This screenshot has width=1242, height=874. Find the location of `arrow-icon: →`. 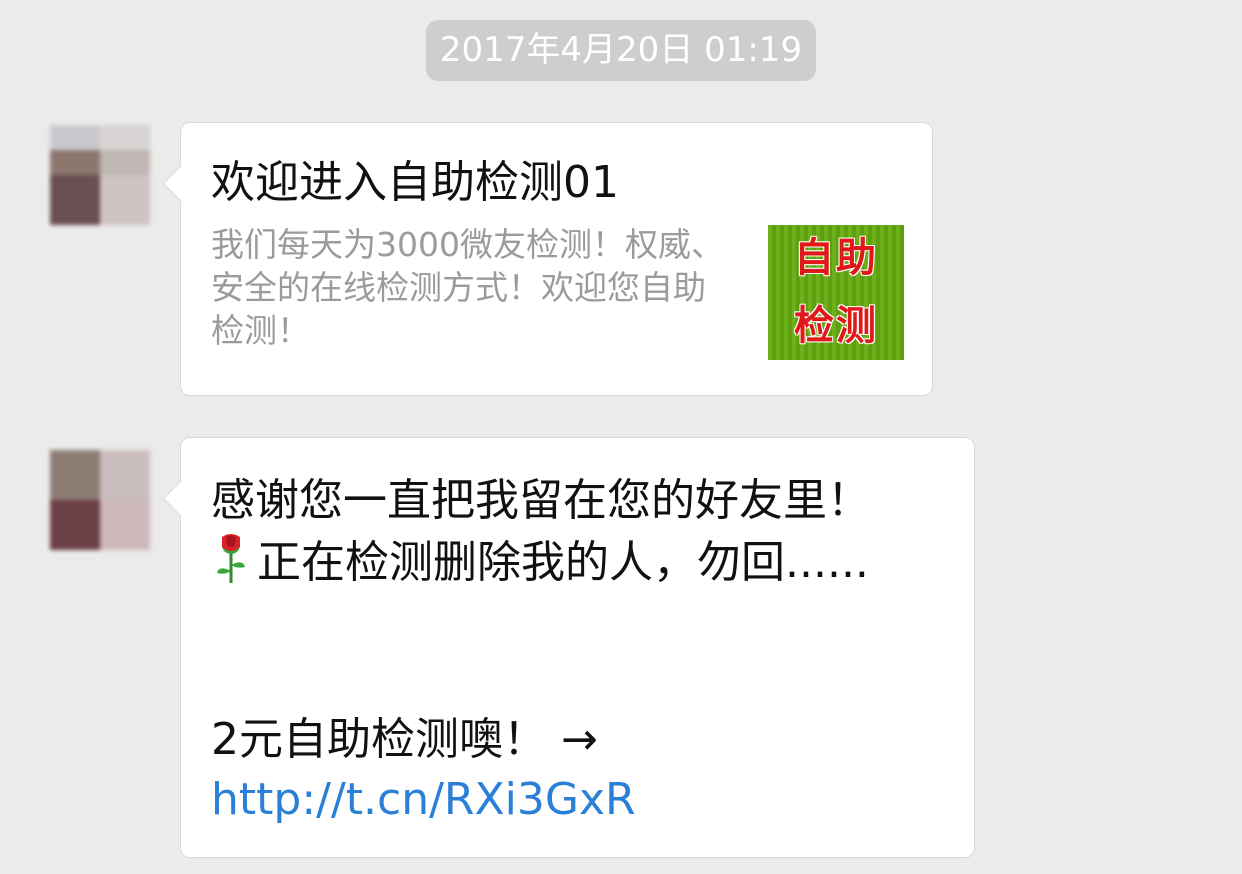

arrow-icon: → is located at coordinates (579, 739).